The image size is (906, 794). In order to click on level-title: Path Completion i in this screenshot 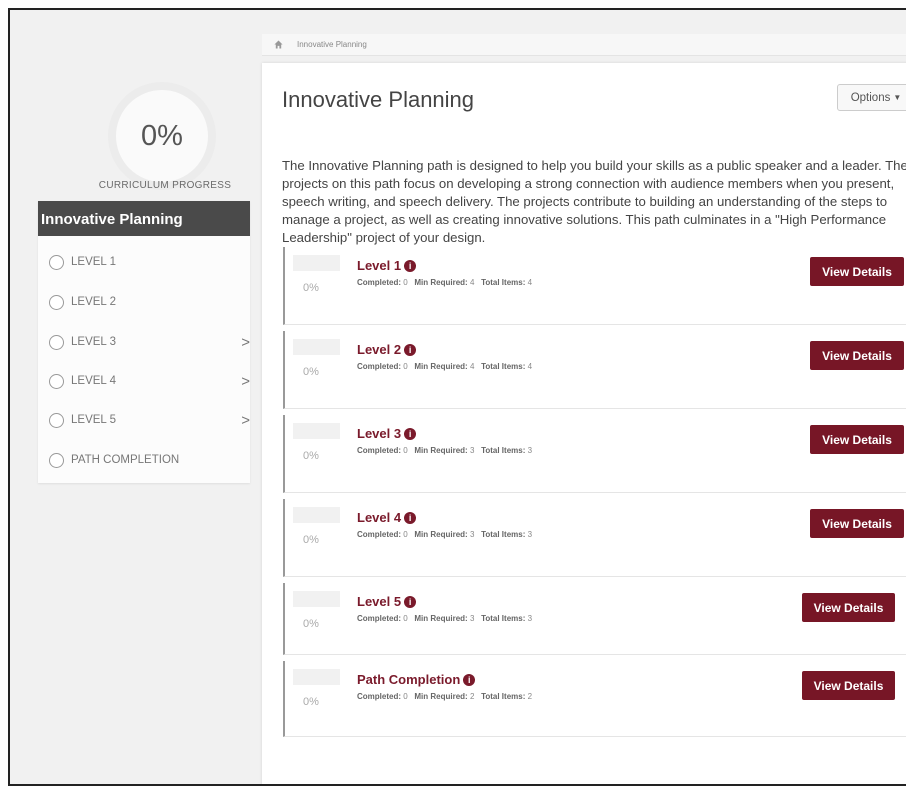, I will do `click(416, 679)`.